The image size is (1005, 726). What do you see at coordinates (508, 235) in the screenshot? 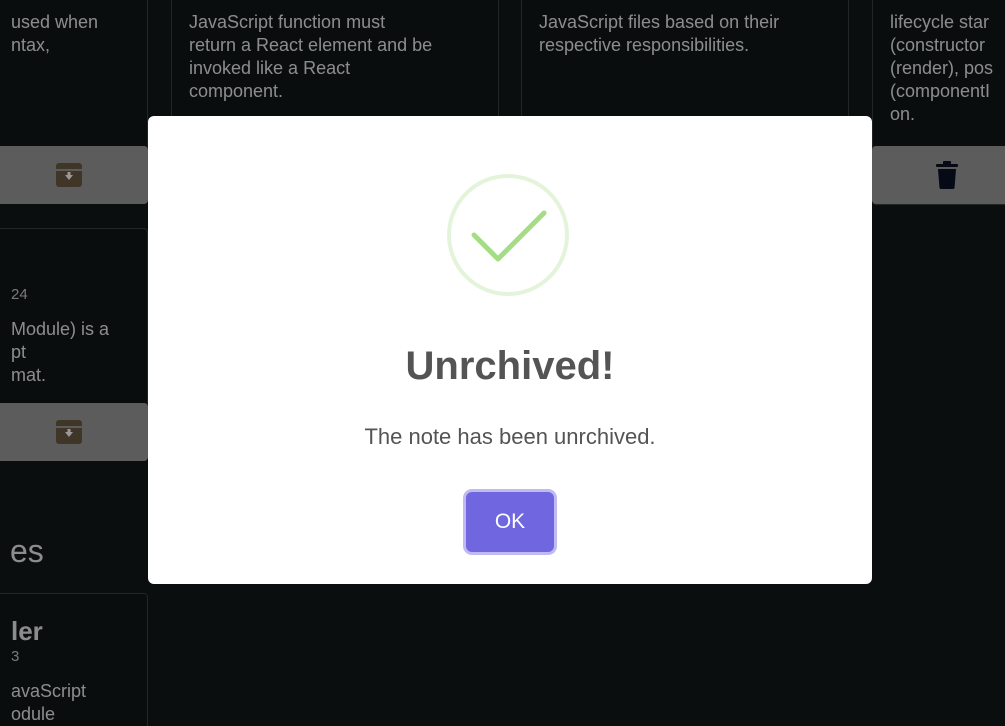
I see `success-check-icon` at bounding box center [508, 235].